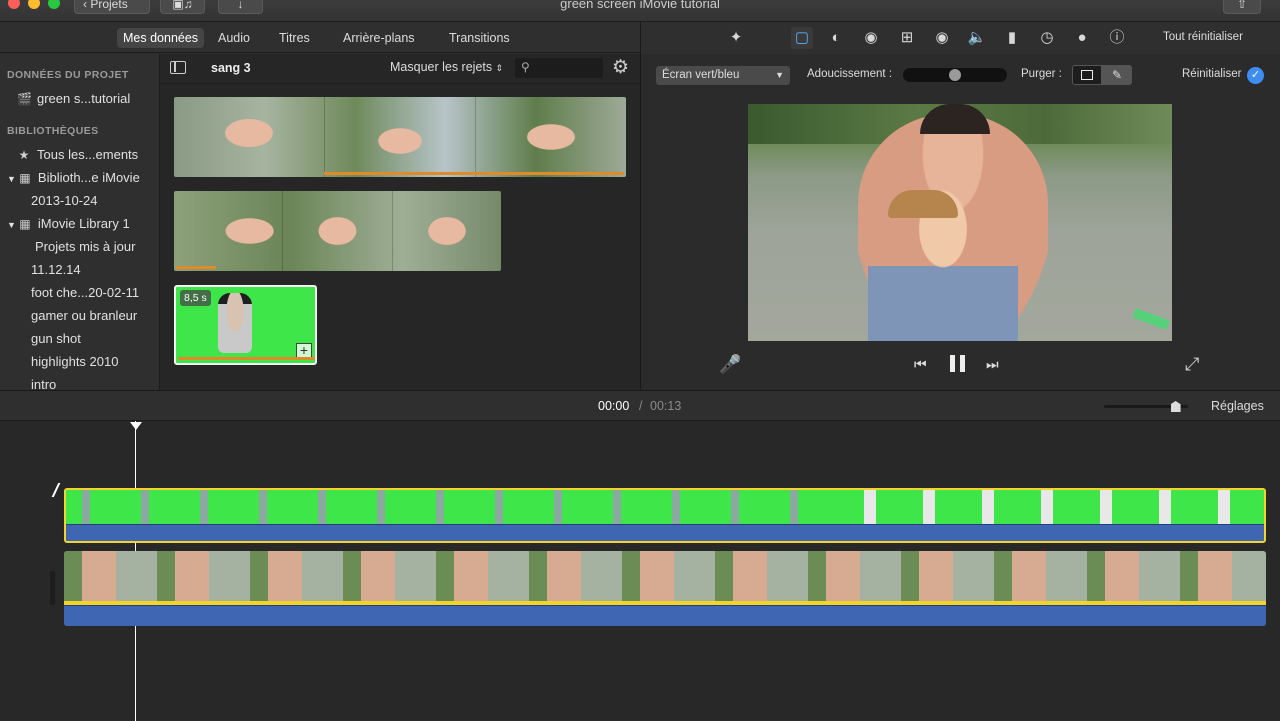  I want to click on sidebar-item-event: 11.12.14, so click(56, 269).